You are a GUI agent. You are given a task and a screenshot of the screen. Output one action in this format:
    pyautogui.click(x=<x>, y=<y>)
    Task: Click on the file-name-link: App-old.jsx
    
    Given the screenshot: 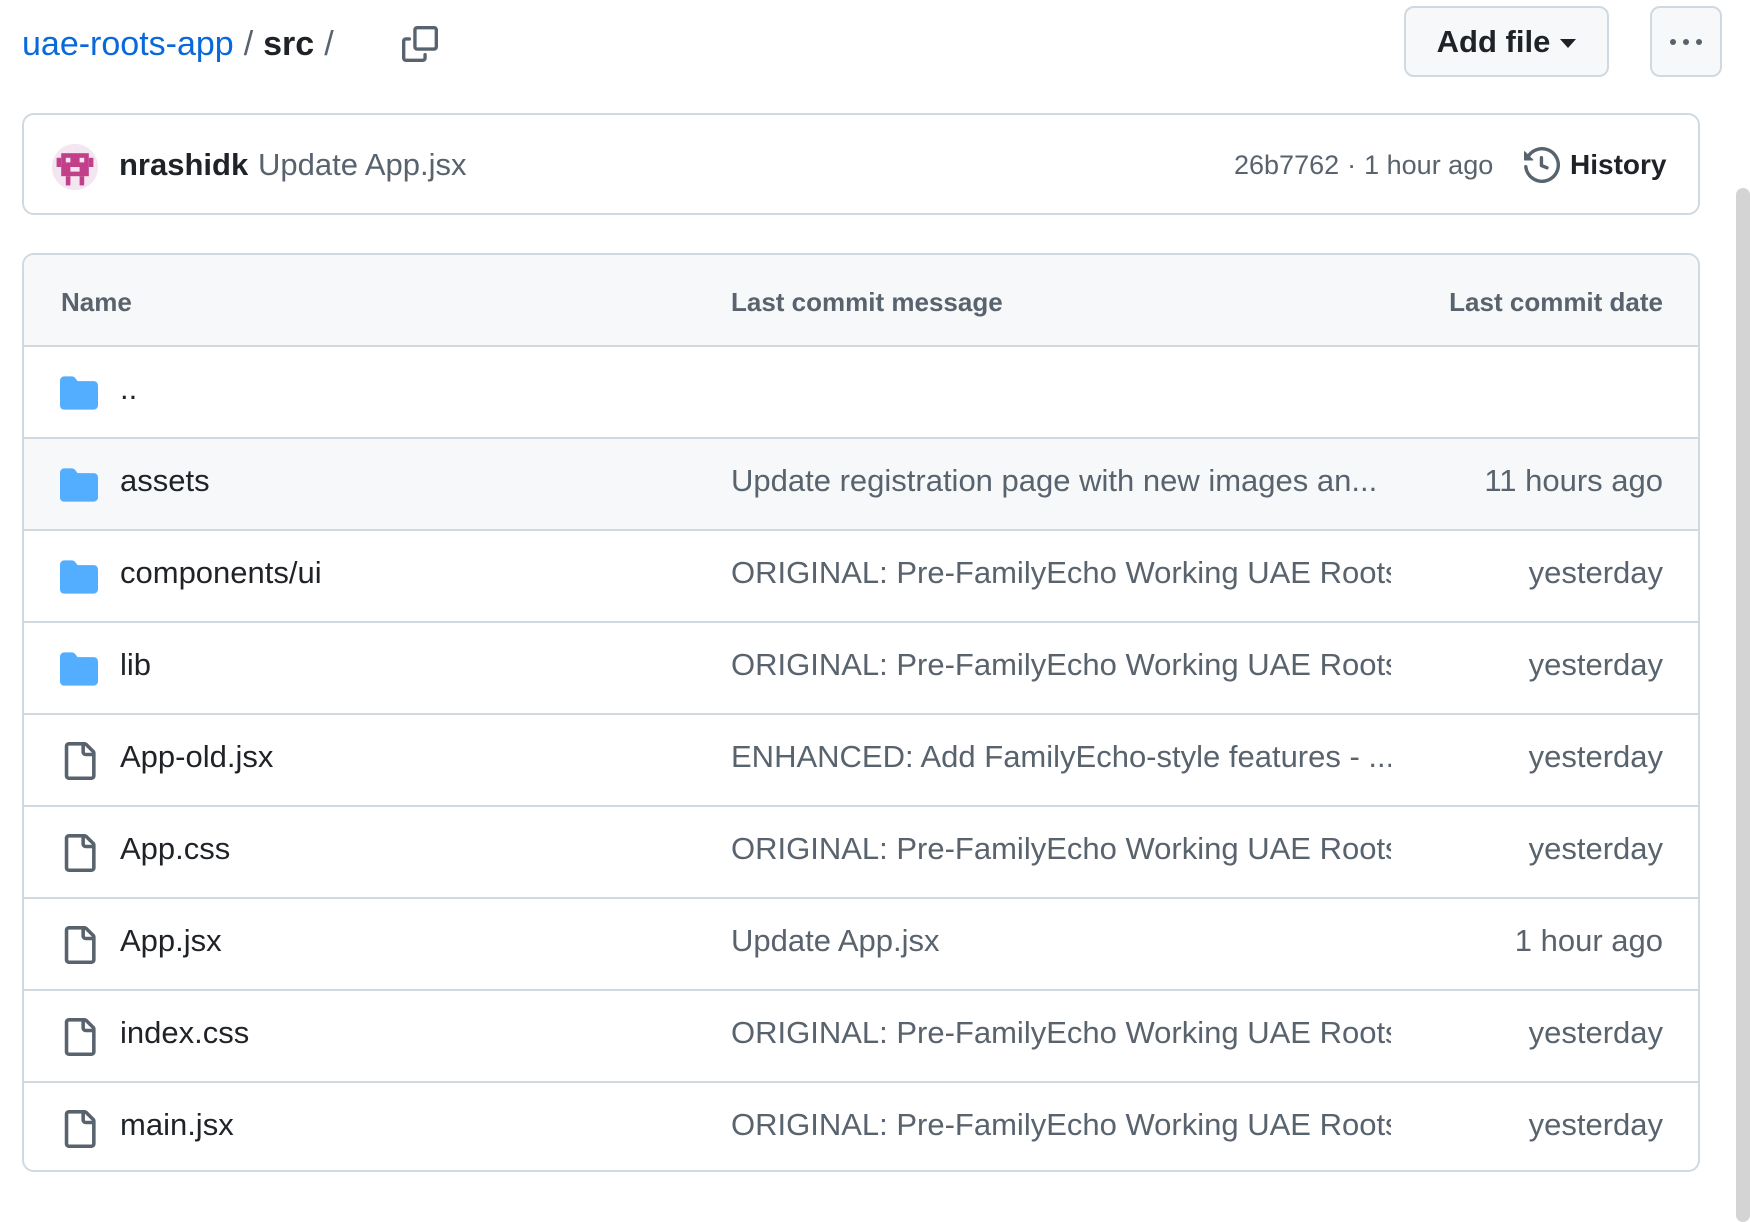 What is the action you would take?
    pyautogui.click(x=196, y=757)
    